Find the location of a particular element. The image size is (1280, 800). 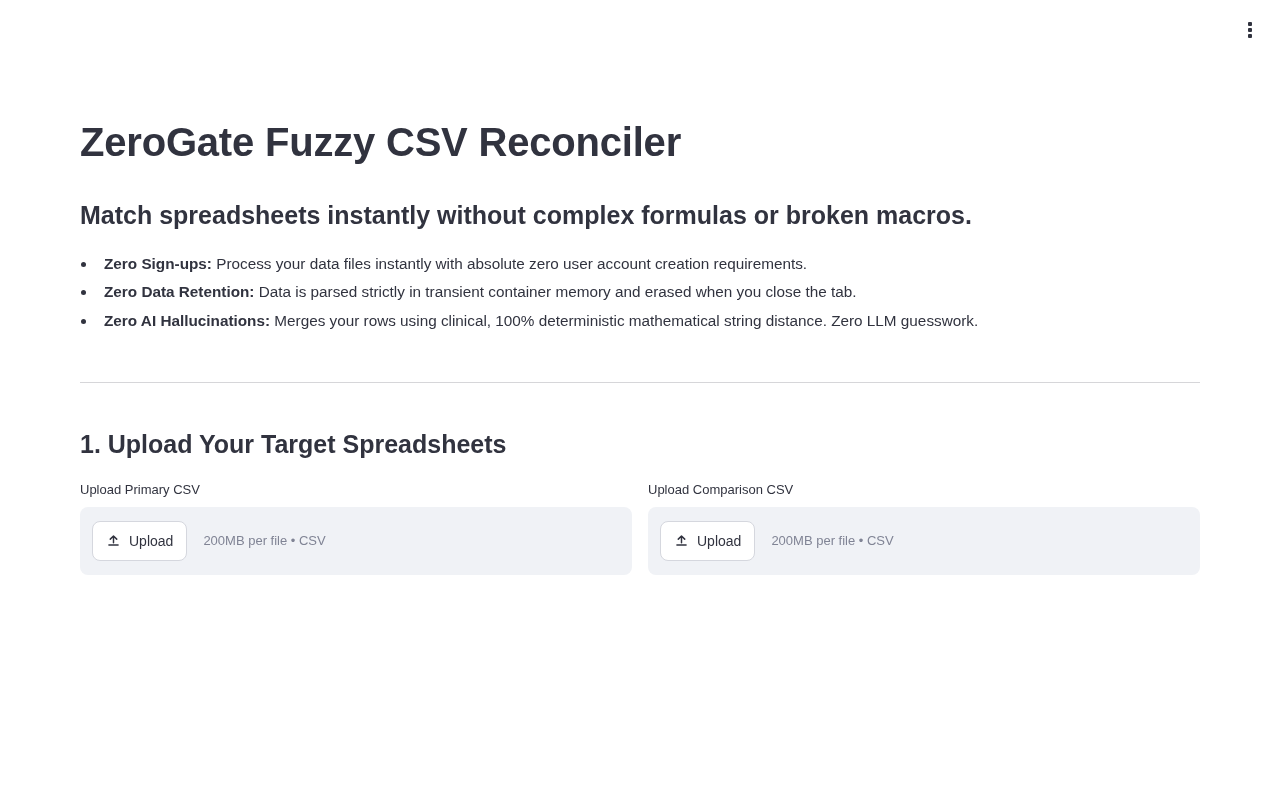

uploader-label: Upload Comparison CSV is located at coordinates (721, 489).